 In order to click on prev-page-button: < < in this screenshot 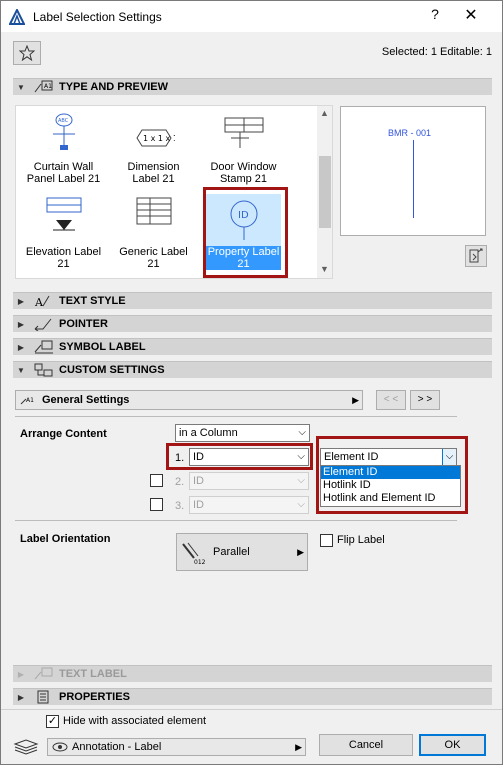, I will do `click(391, 400)`.